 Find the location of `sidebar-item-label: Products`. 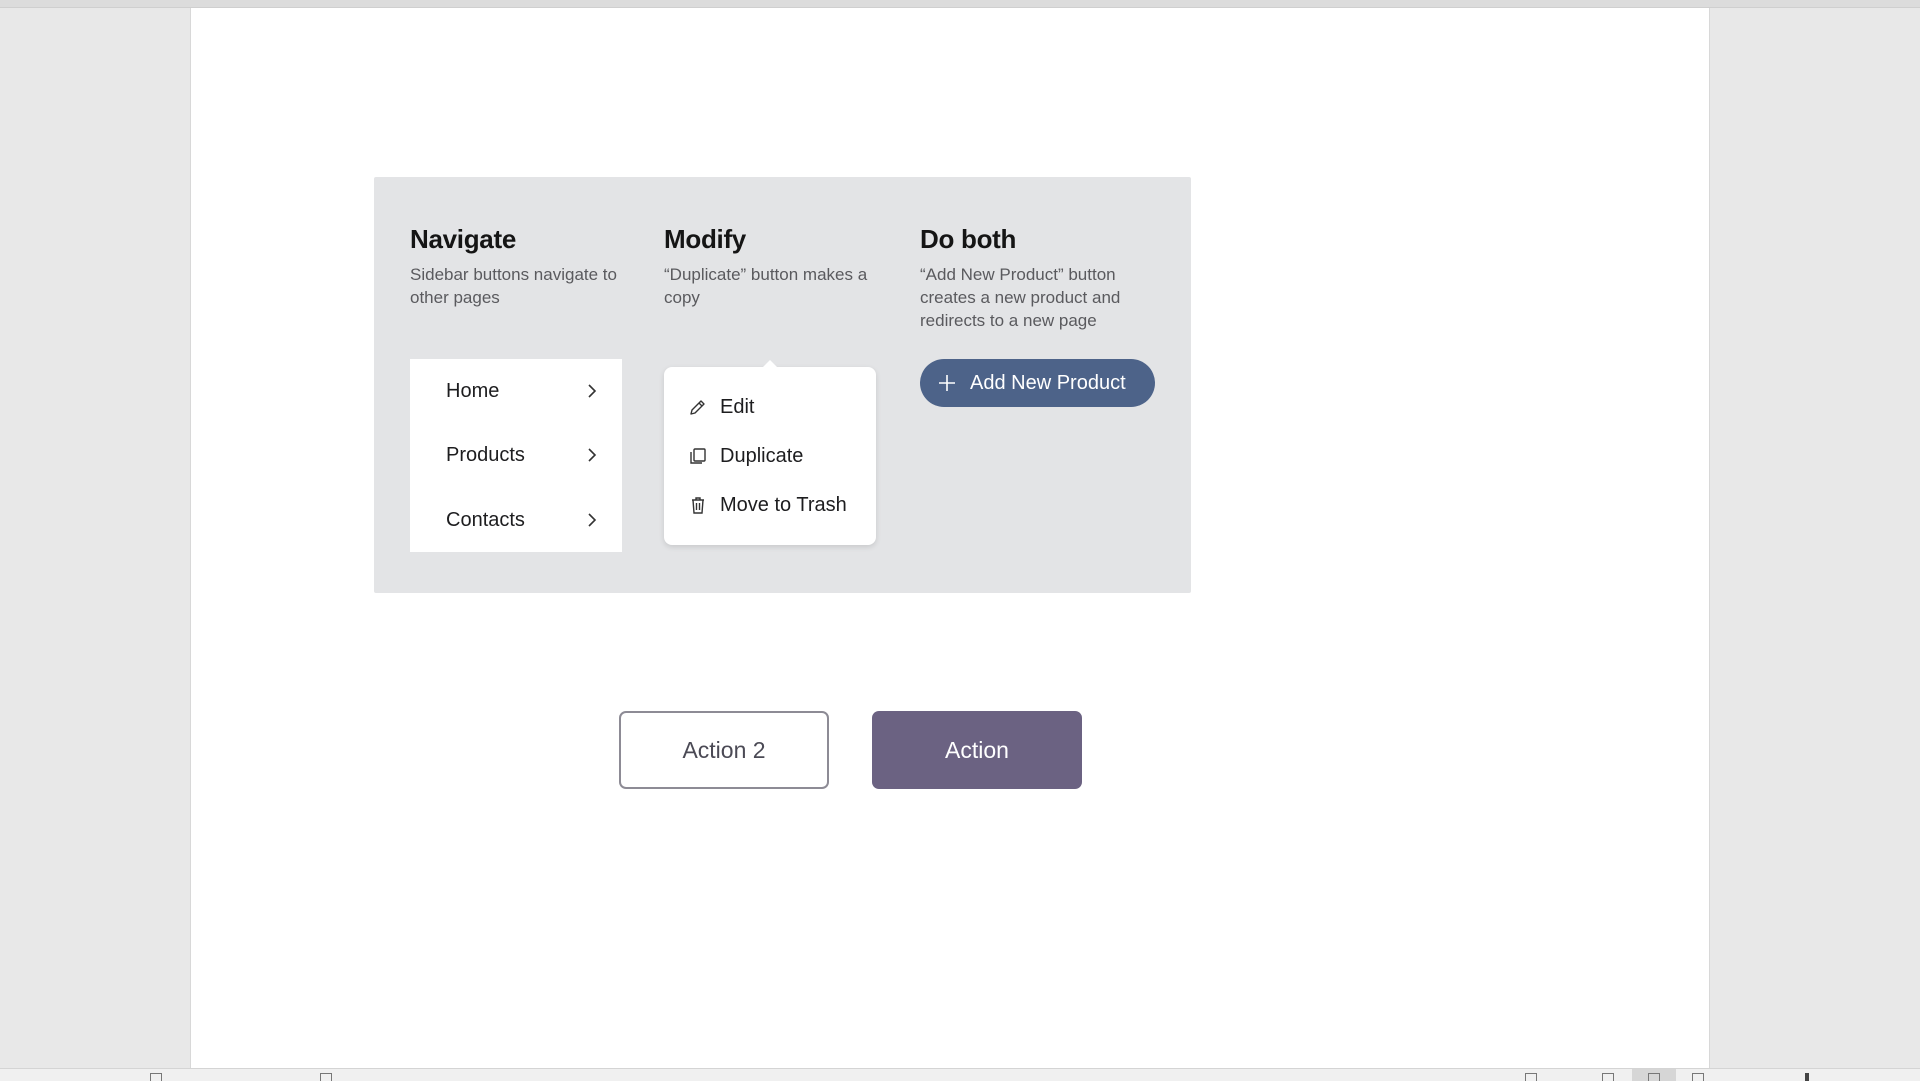

sidebar-item-label: Products is located at coordinates (485, 454).